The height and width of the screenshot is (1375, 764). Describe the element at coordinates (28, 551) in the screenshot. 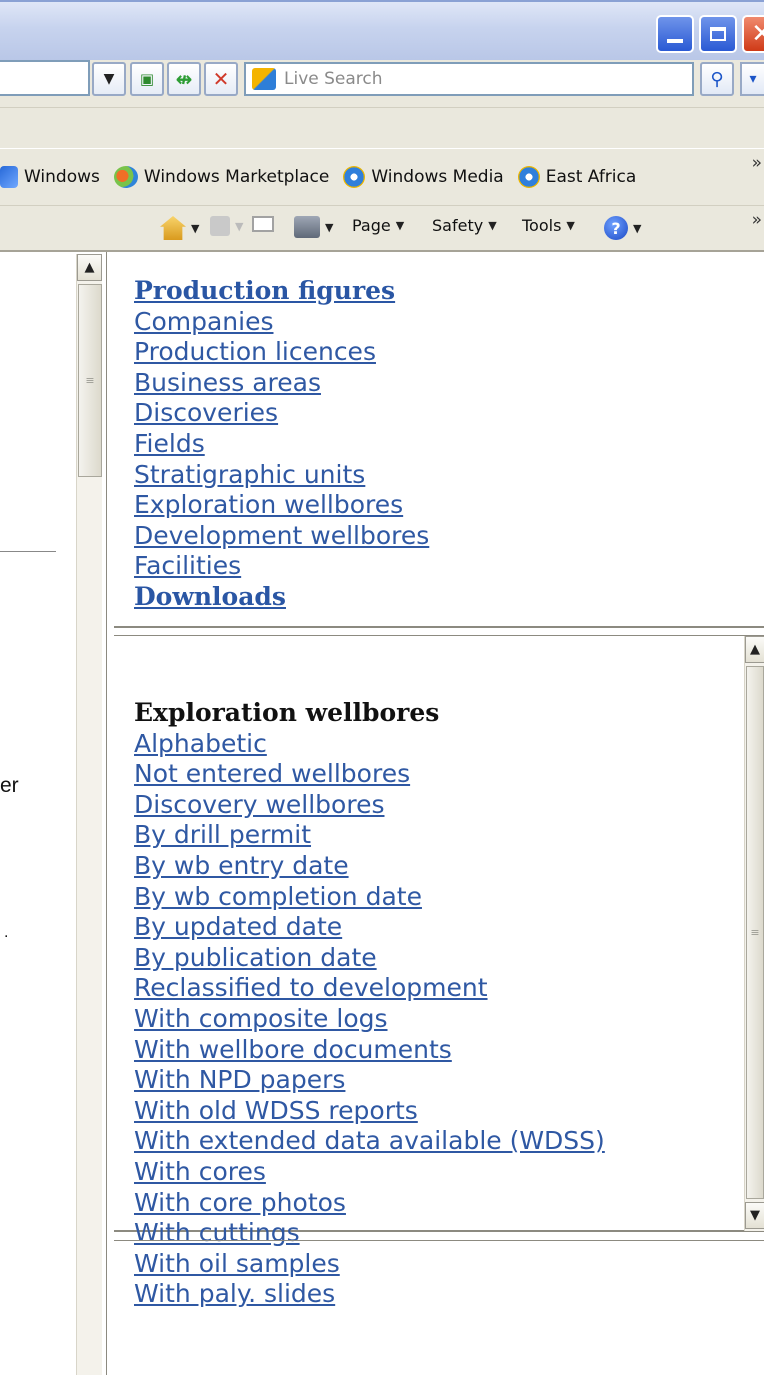

I see `divider` at that location.